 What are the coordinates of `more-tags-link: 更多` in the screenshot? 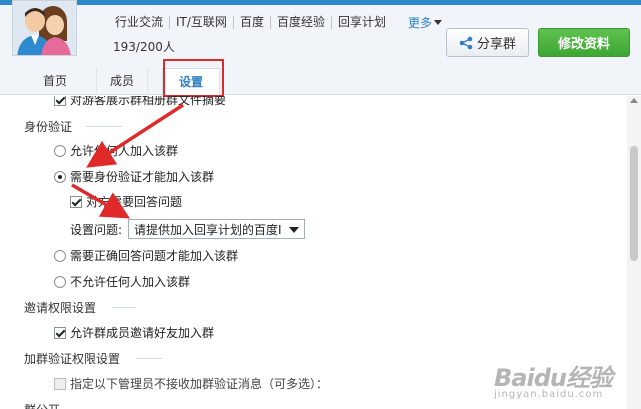 It's located at (425, 22).